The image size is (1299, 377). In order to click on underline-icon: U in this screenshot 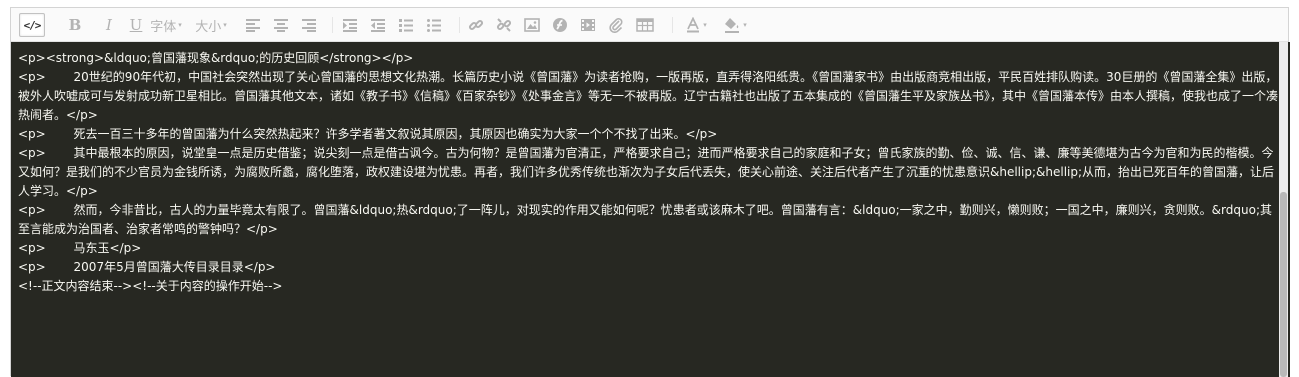, I will do `click(136, 25)`.